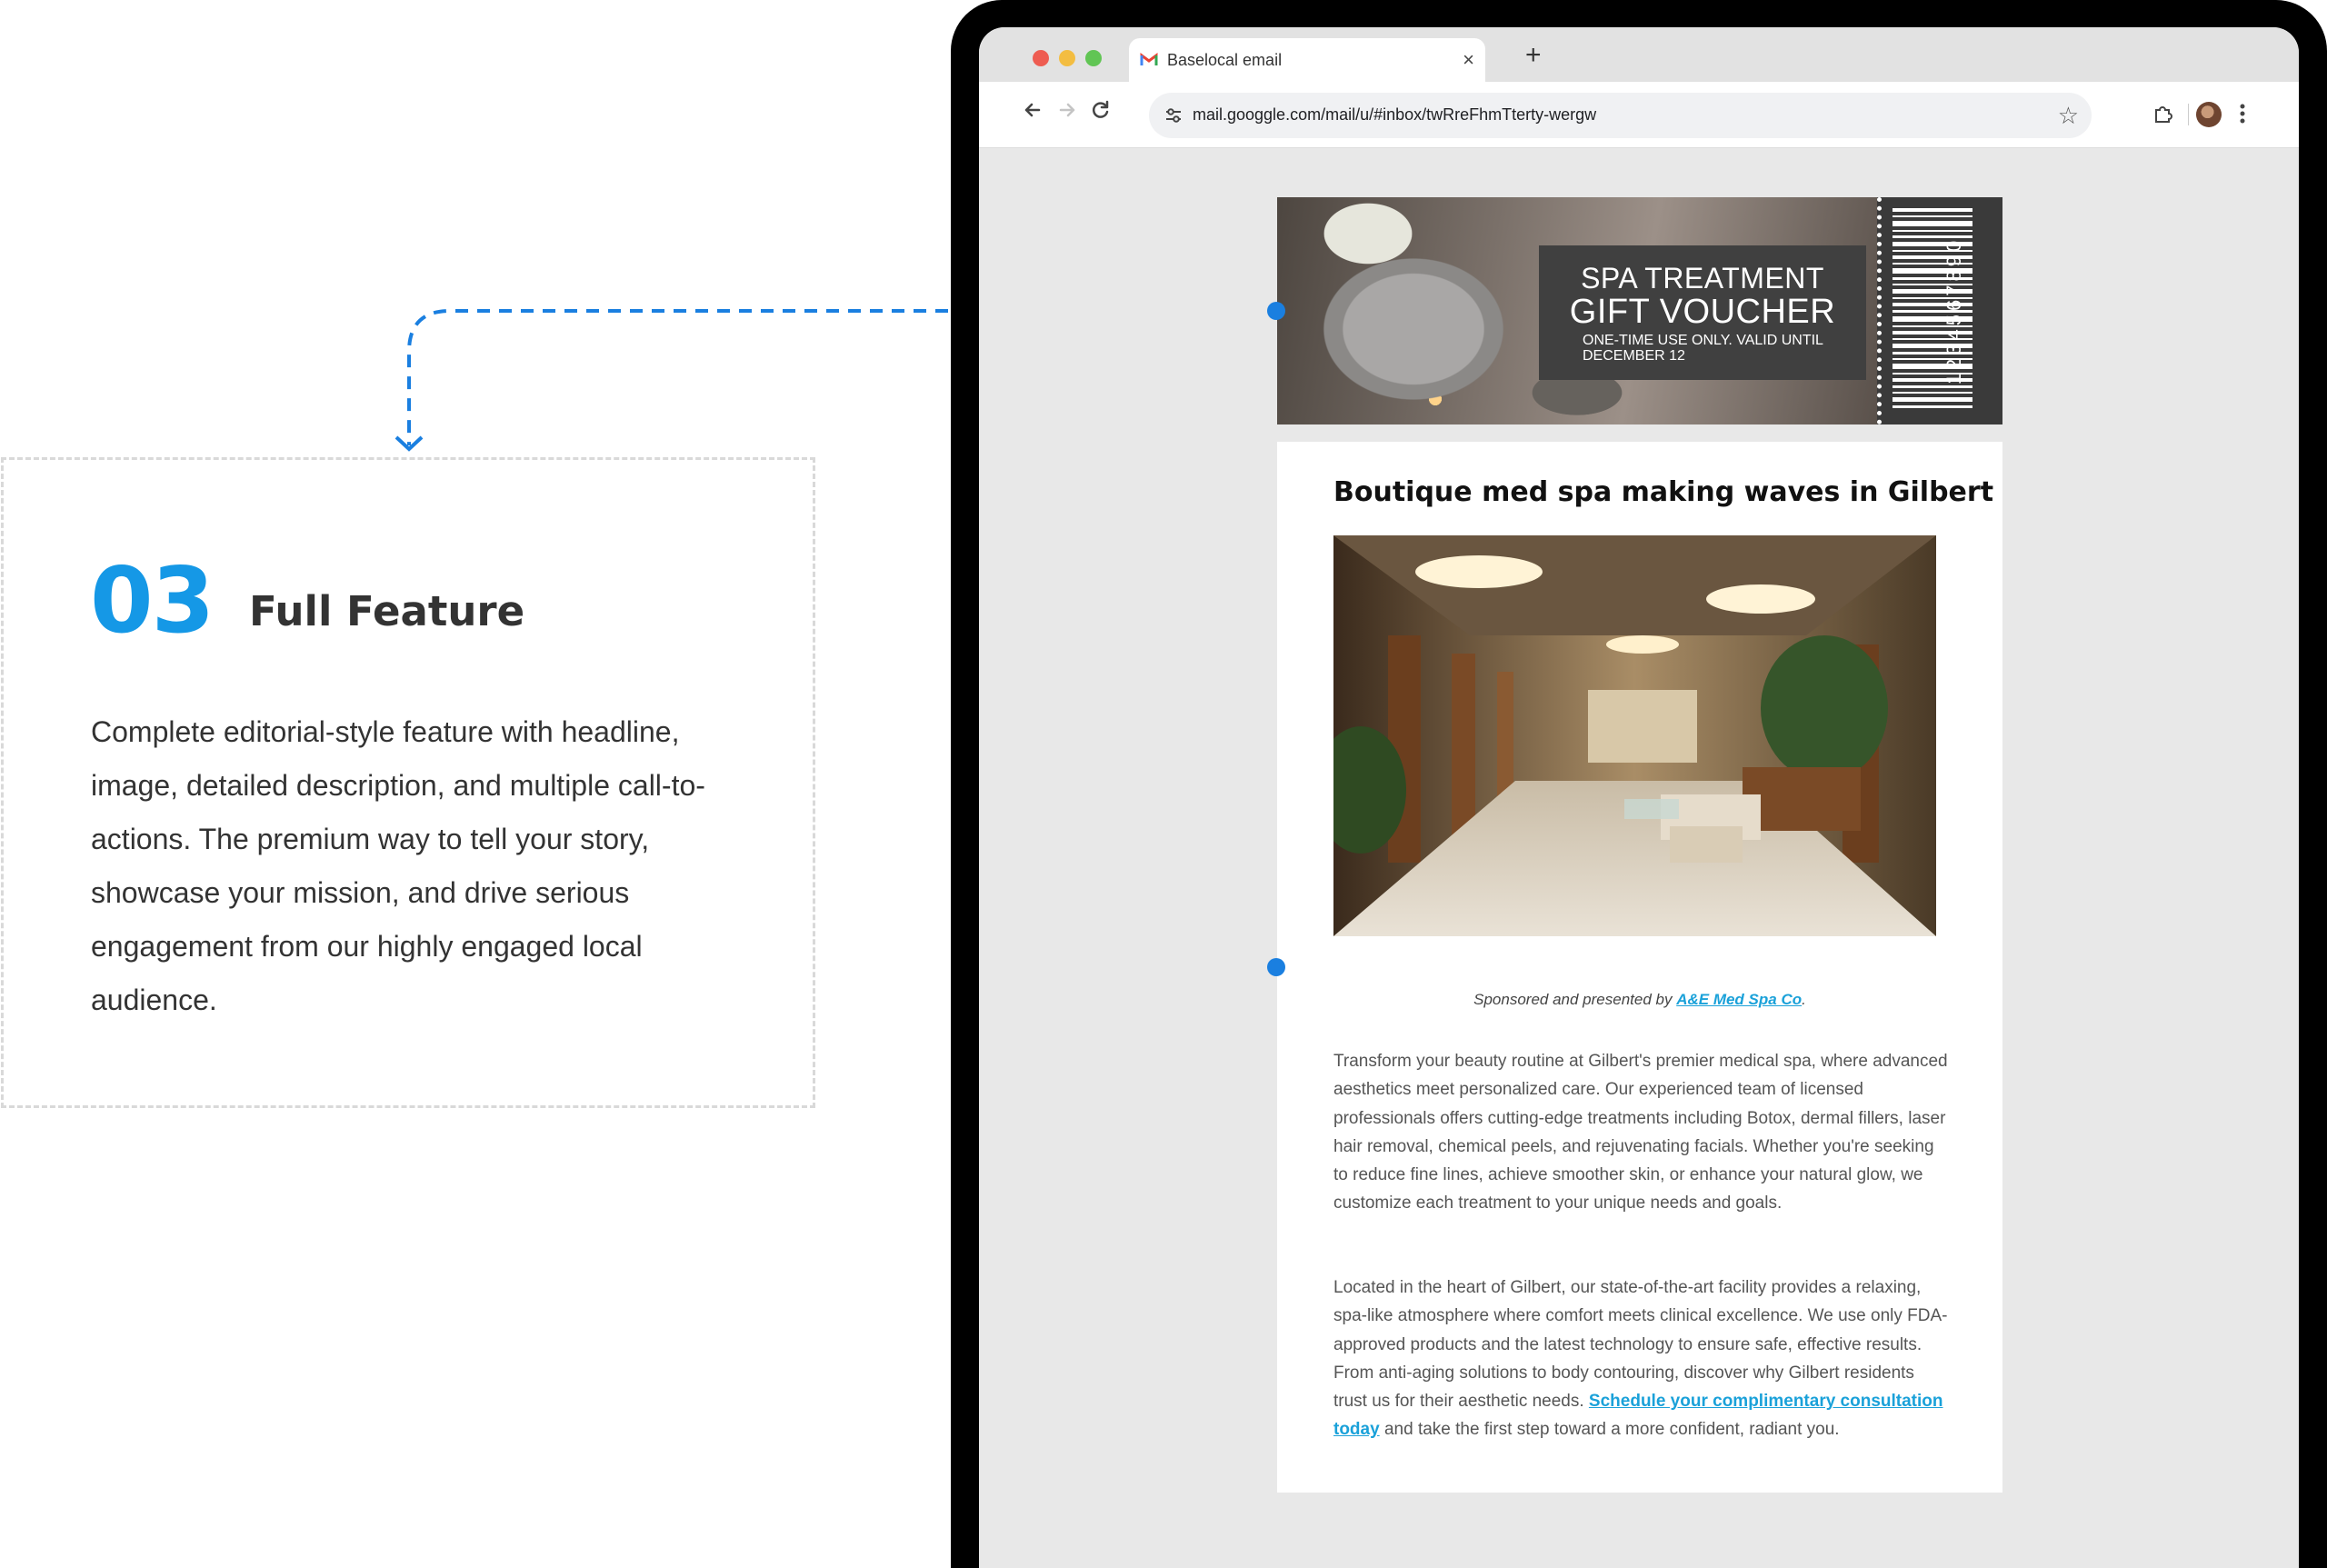 This screenshot has width=2327, height=1568. Describe the element at coordinates (2163, 114) in the screenshot. I see `extensions-puzzle-icon` at that location.